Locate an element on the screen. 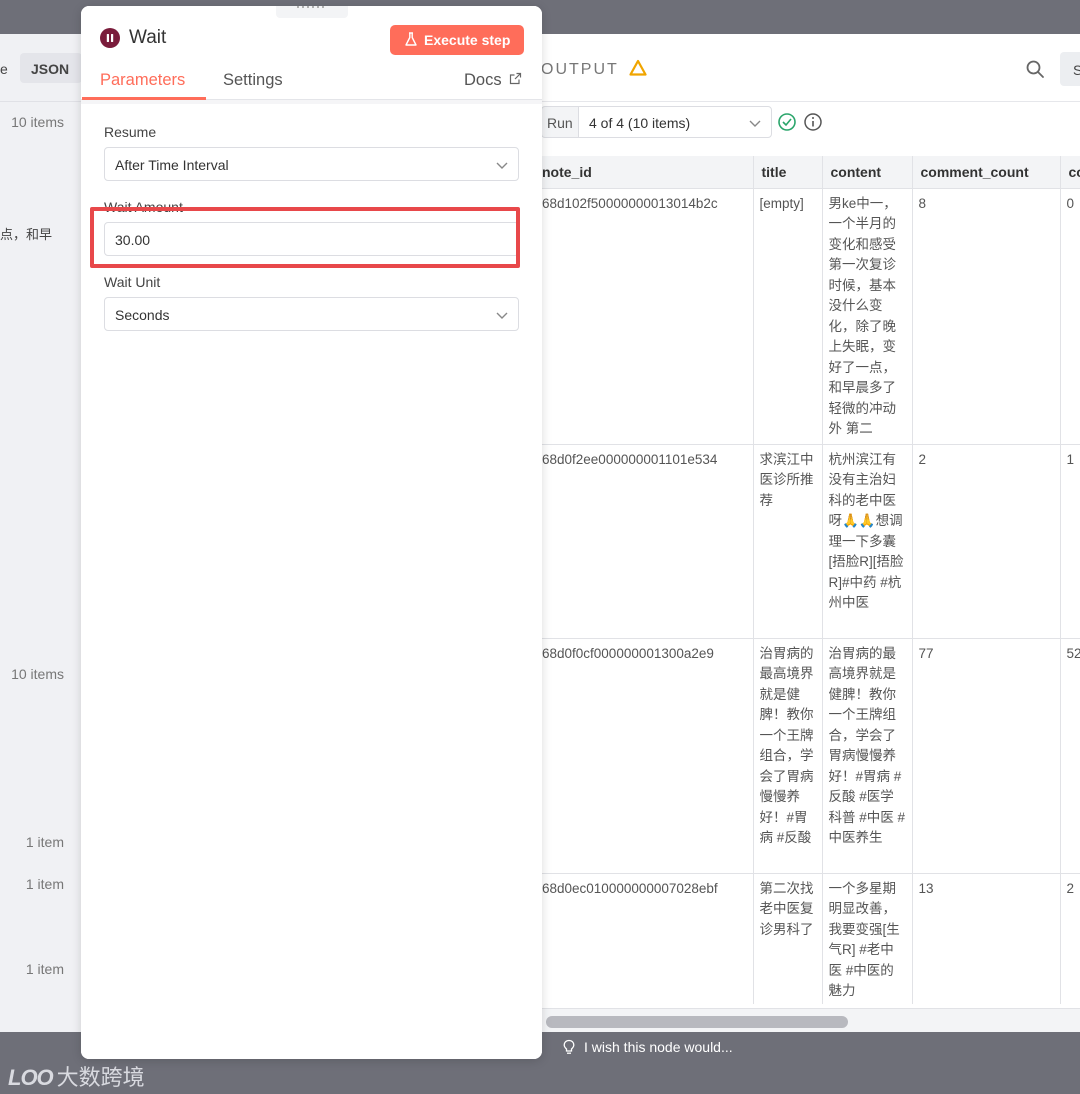  drag-dots-icon is located at coordinates (310, 7).